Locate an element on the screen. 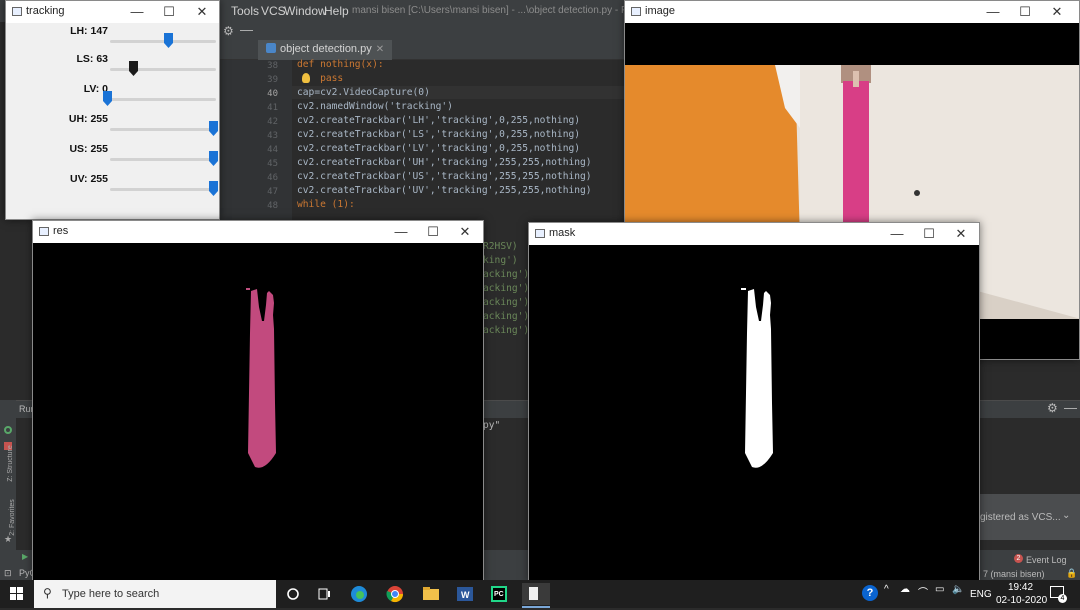 The width and height of the screenshot is (1080, 610). res-titlebar: res — ☐ ✕ is located at coordinates (258, 232).